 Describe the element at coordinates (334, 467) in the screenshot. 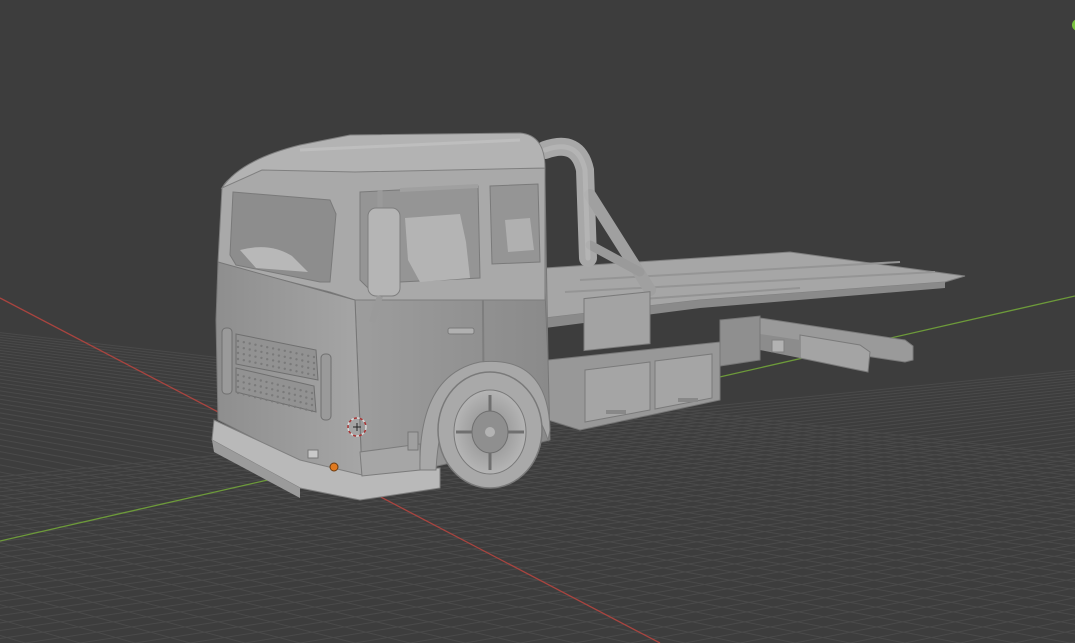

I see `object-origin-icon` at that location.